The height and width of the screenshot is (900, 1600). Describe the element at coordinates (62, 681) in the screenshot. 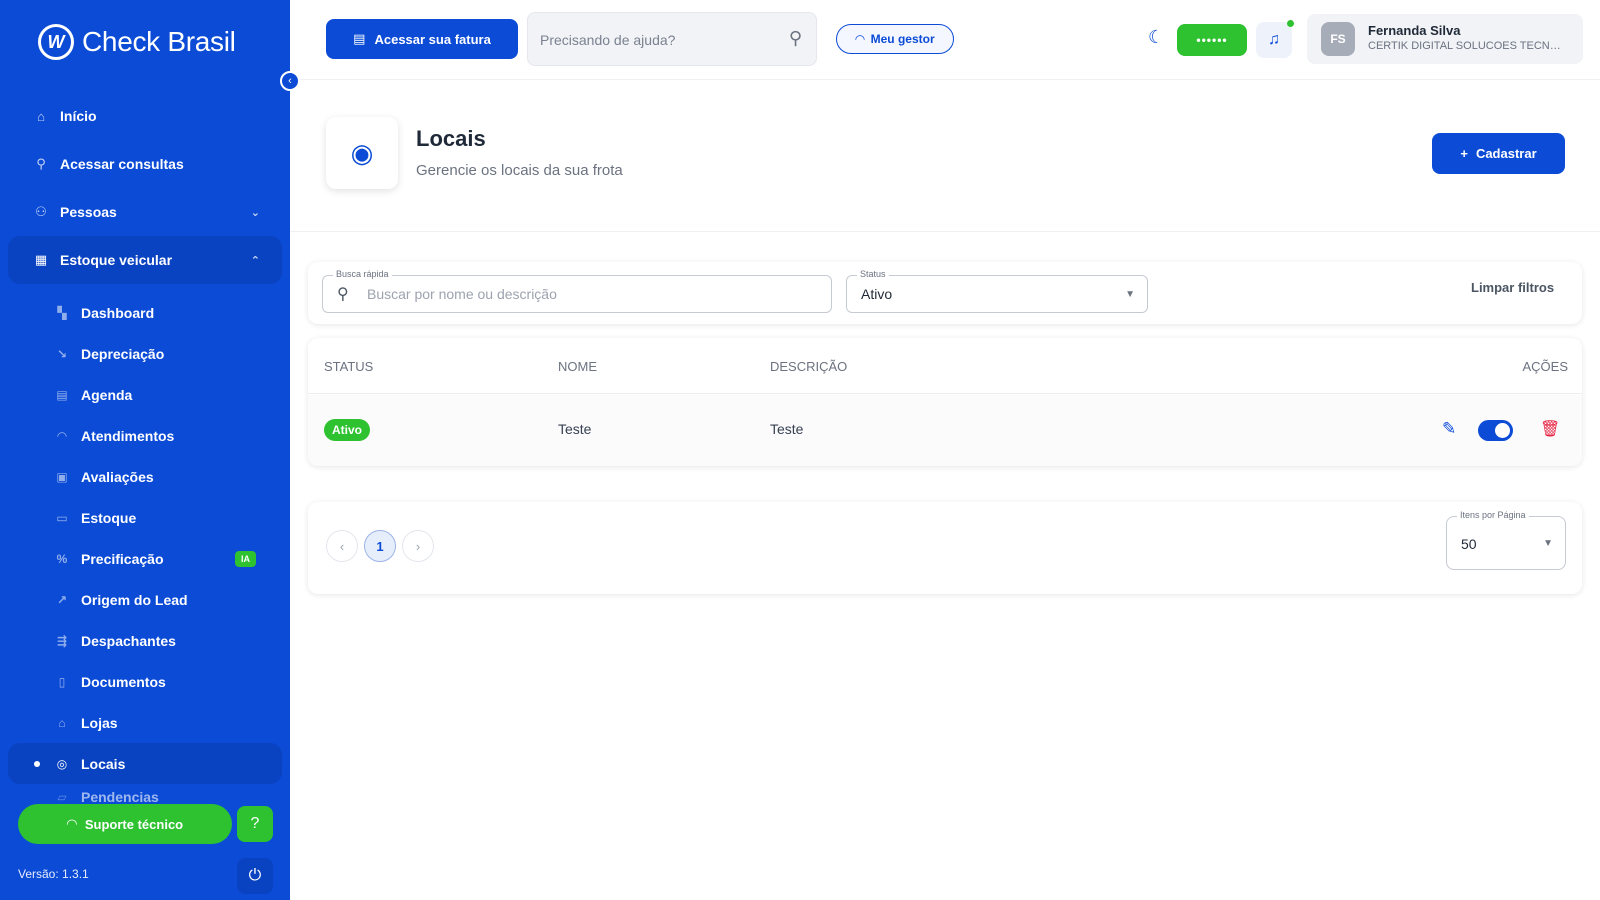

I see `document-icon: ▯` at that location.